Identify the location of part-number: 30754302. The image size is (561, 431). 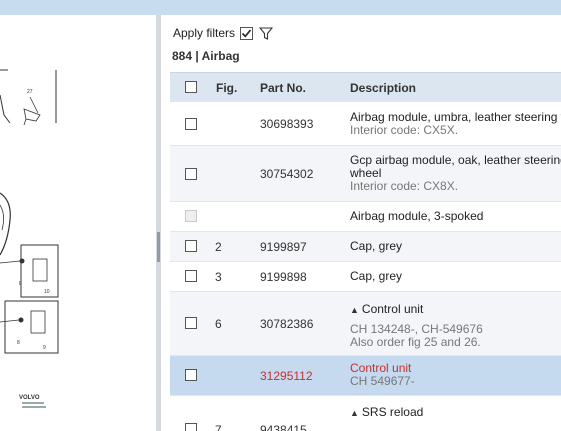
(287, 174).